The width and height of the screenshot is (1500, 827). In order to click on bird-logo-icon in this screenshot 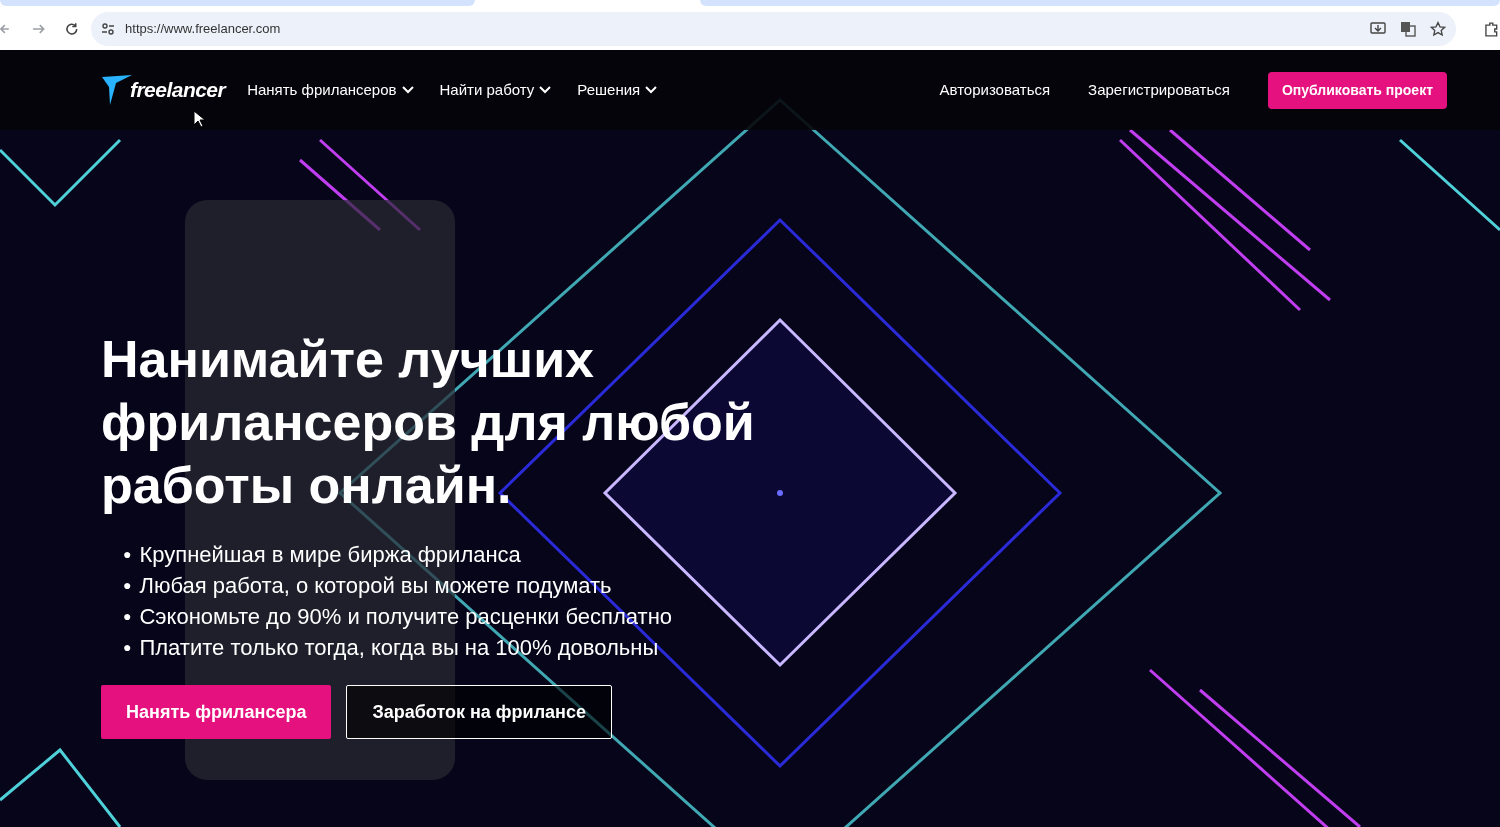, I will do `click(117, 90)`.